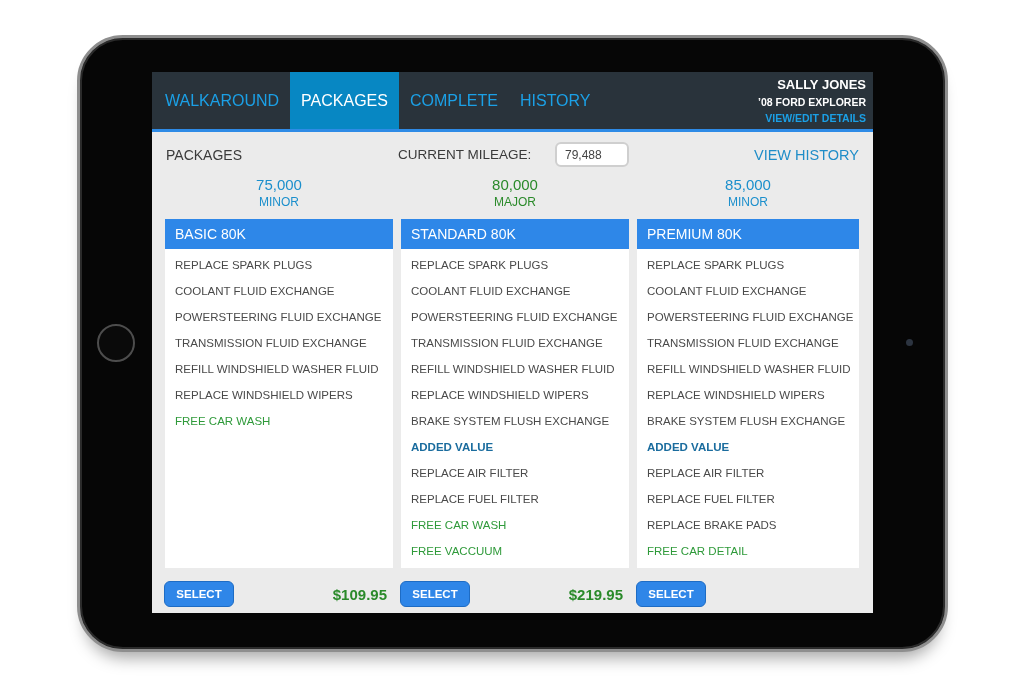 The image size is (1024, 686). I want to click on package-title: PREMIUM 80K, so click(748, 234).